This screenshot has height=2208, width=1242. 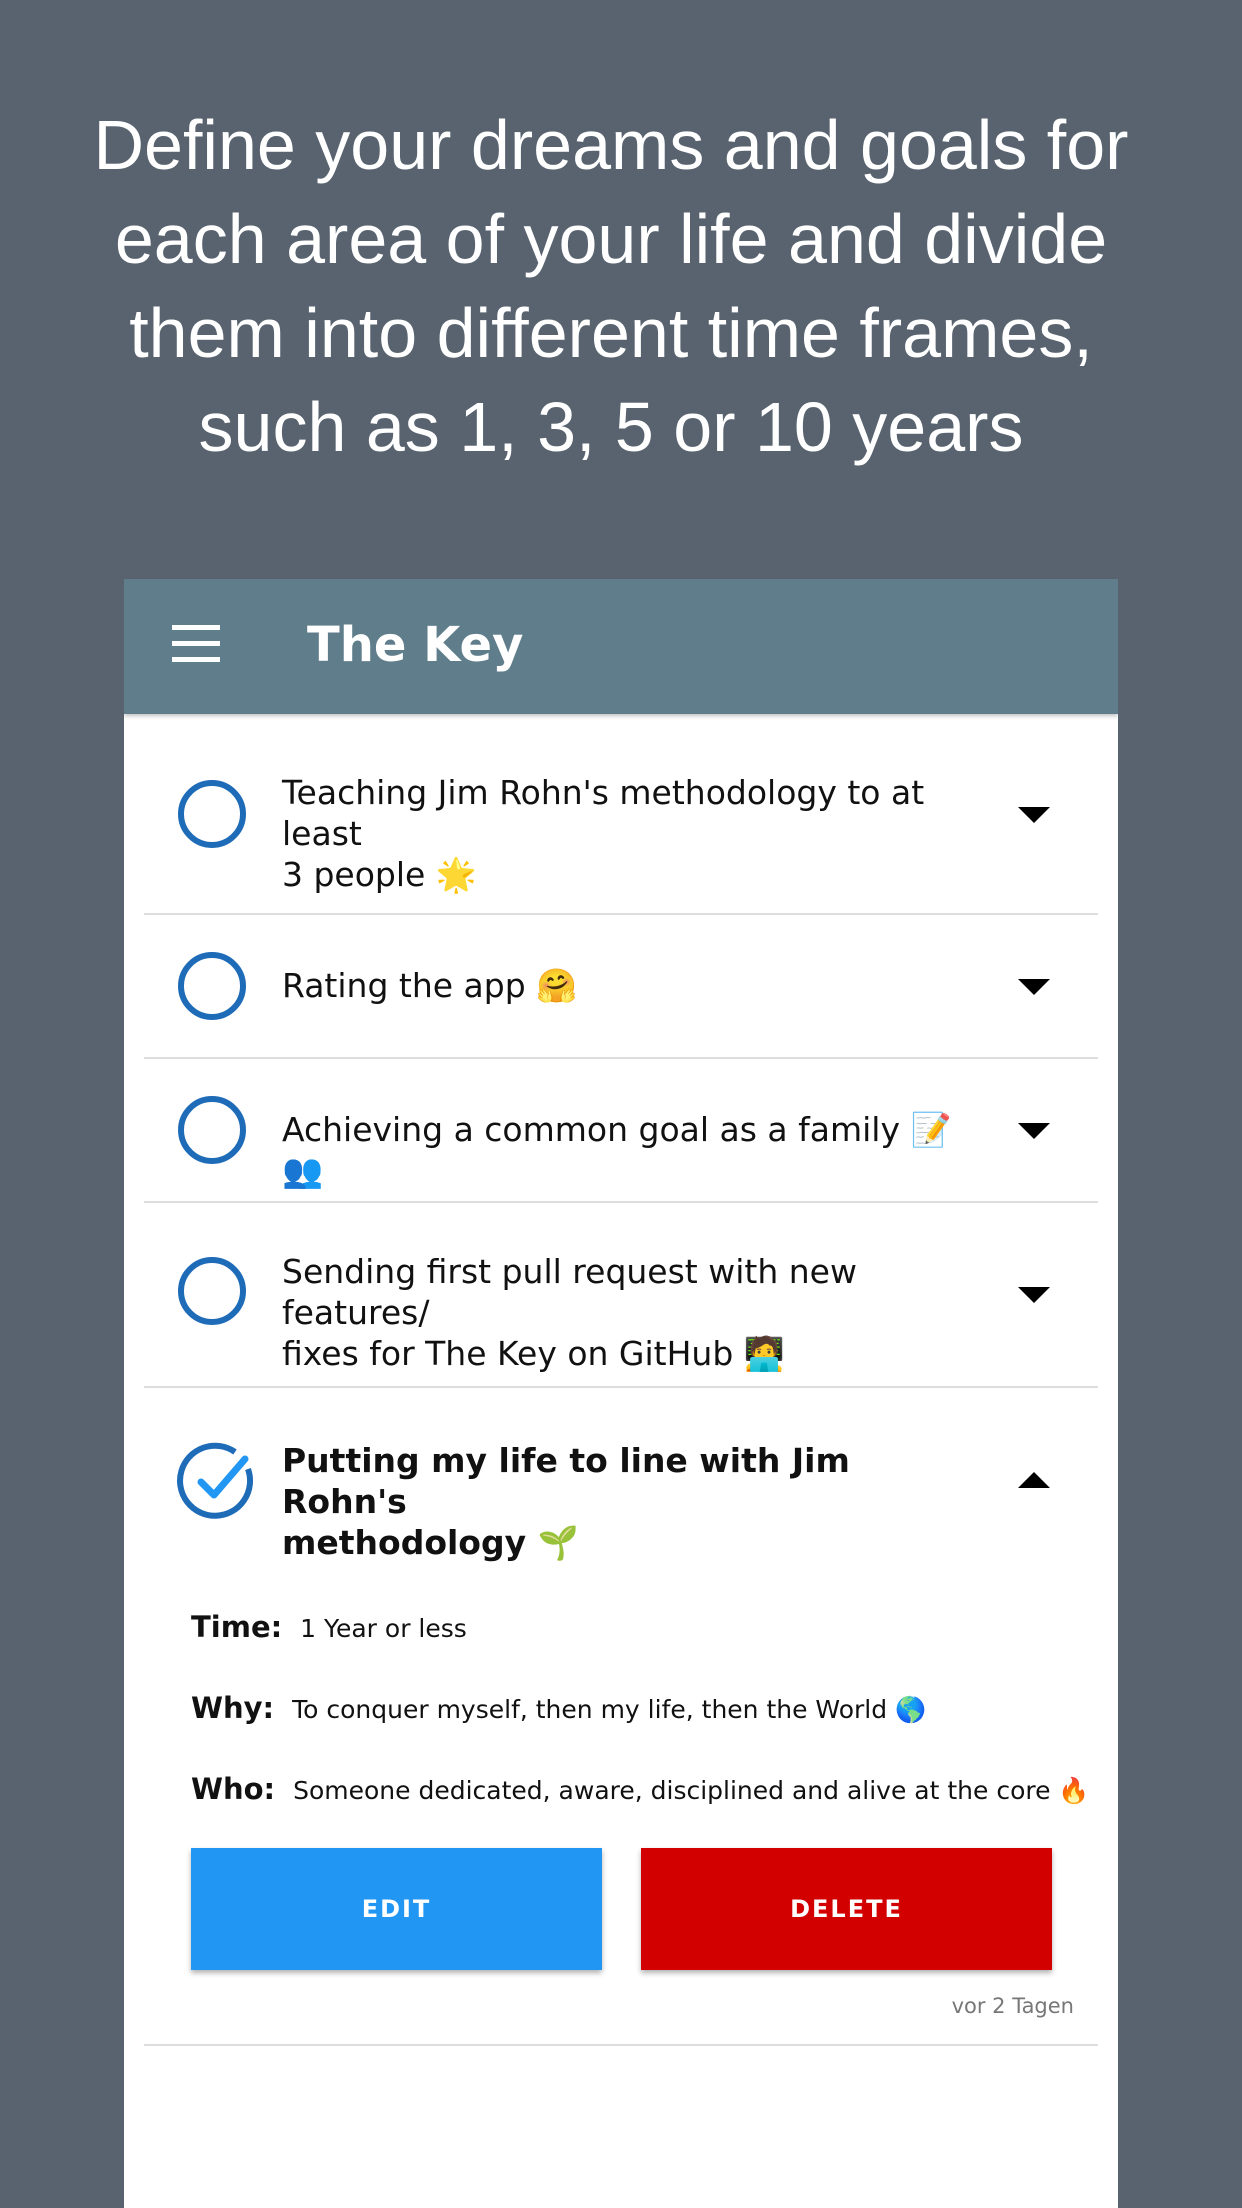 I want to click on headline-line: Define your dreams and goals for, so click(x=611, y=145).